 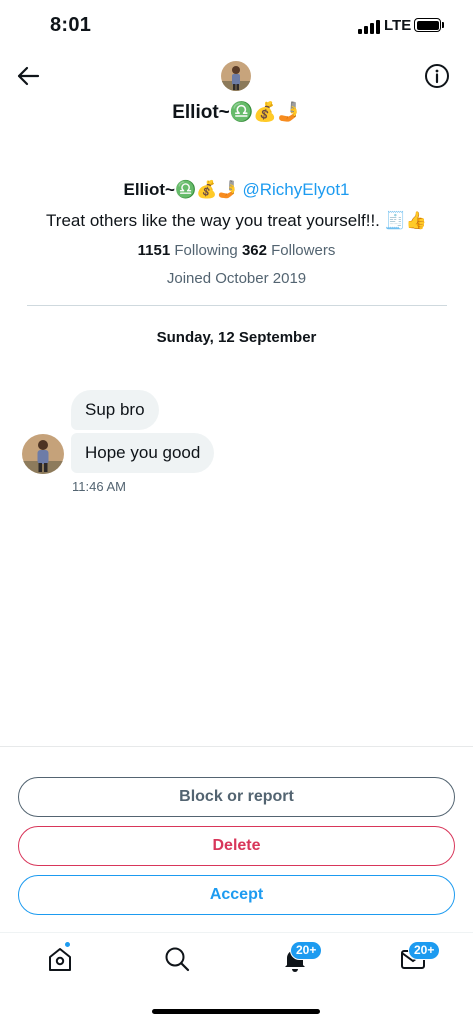 I want to click on avatar, so click(x=236, y=76).